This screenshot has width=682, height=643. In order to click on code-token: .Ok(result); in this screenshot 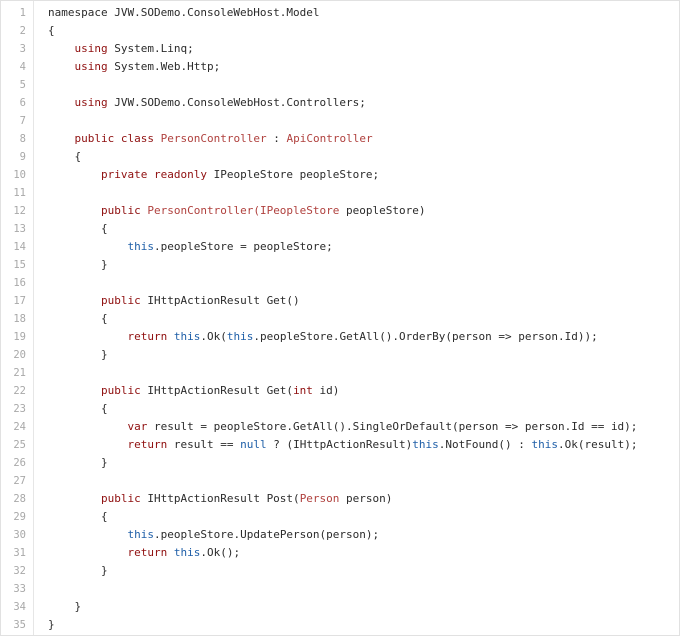, I will do `click(598, 444)`.